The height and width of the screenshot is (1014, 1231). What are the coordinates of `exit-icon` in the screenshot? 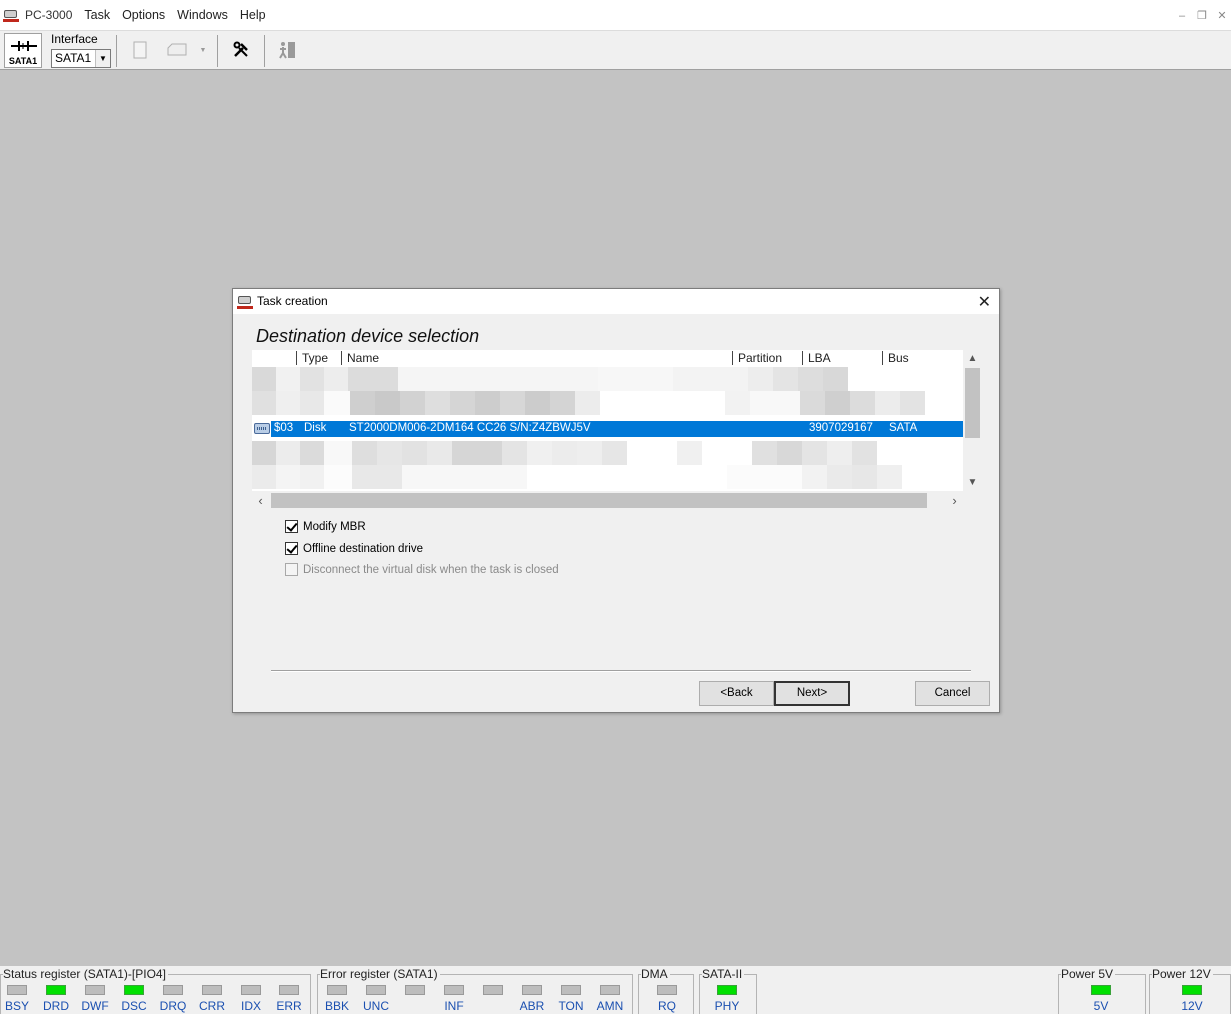 It's located at (287, 50).